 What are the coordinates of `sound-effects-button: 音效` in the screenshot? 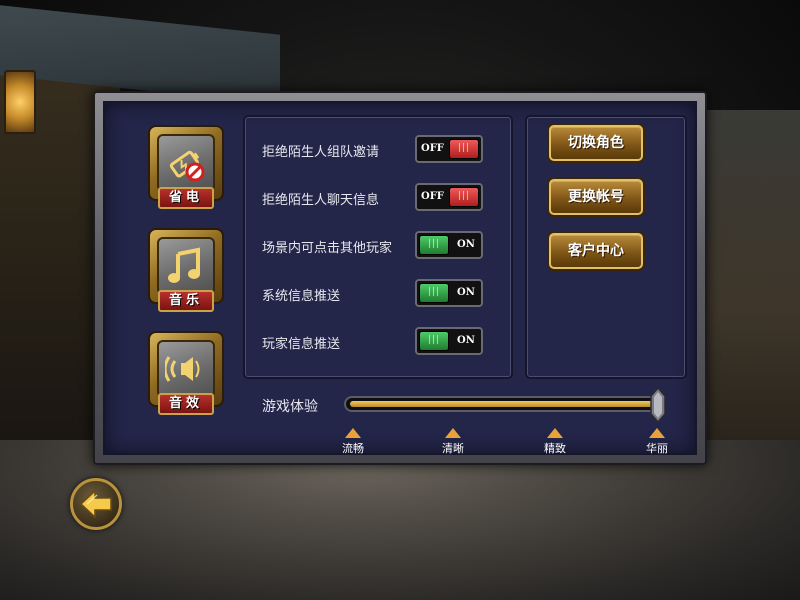 It's located at (186, 374).